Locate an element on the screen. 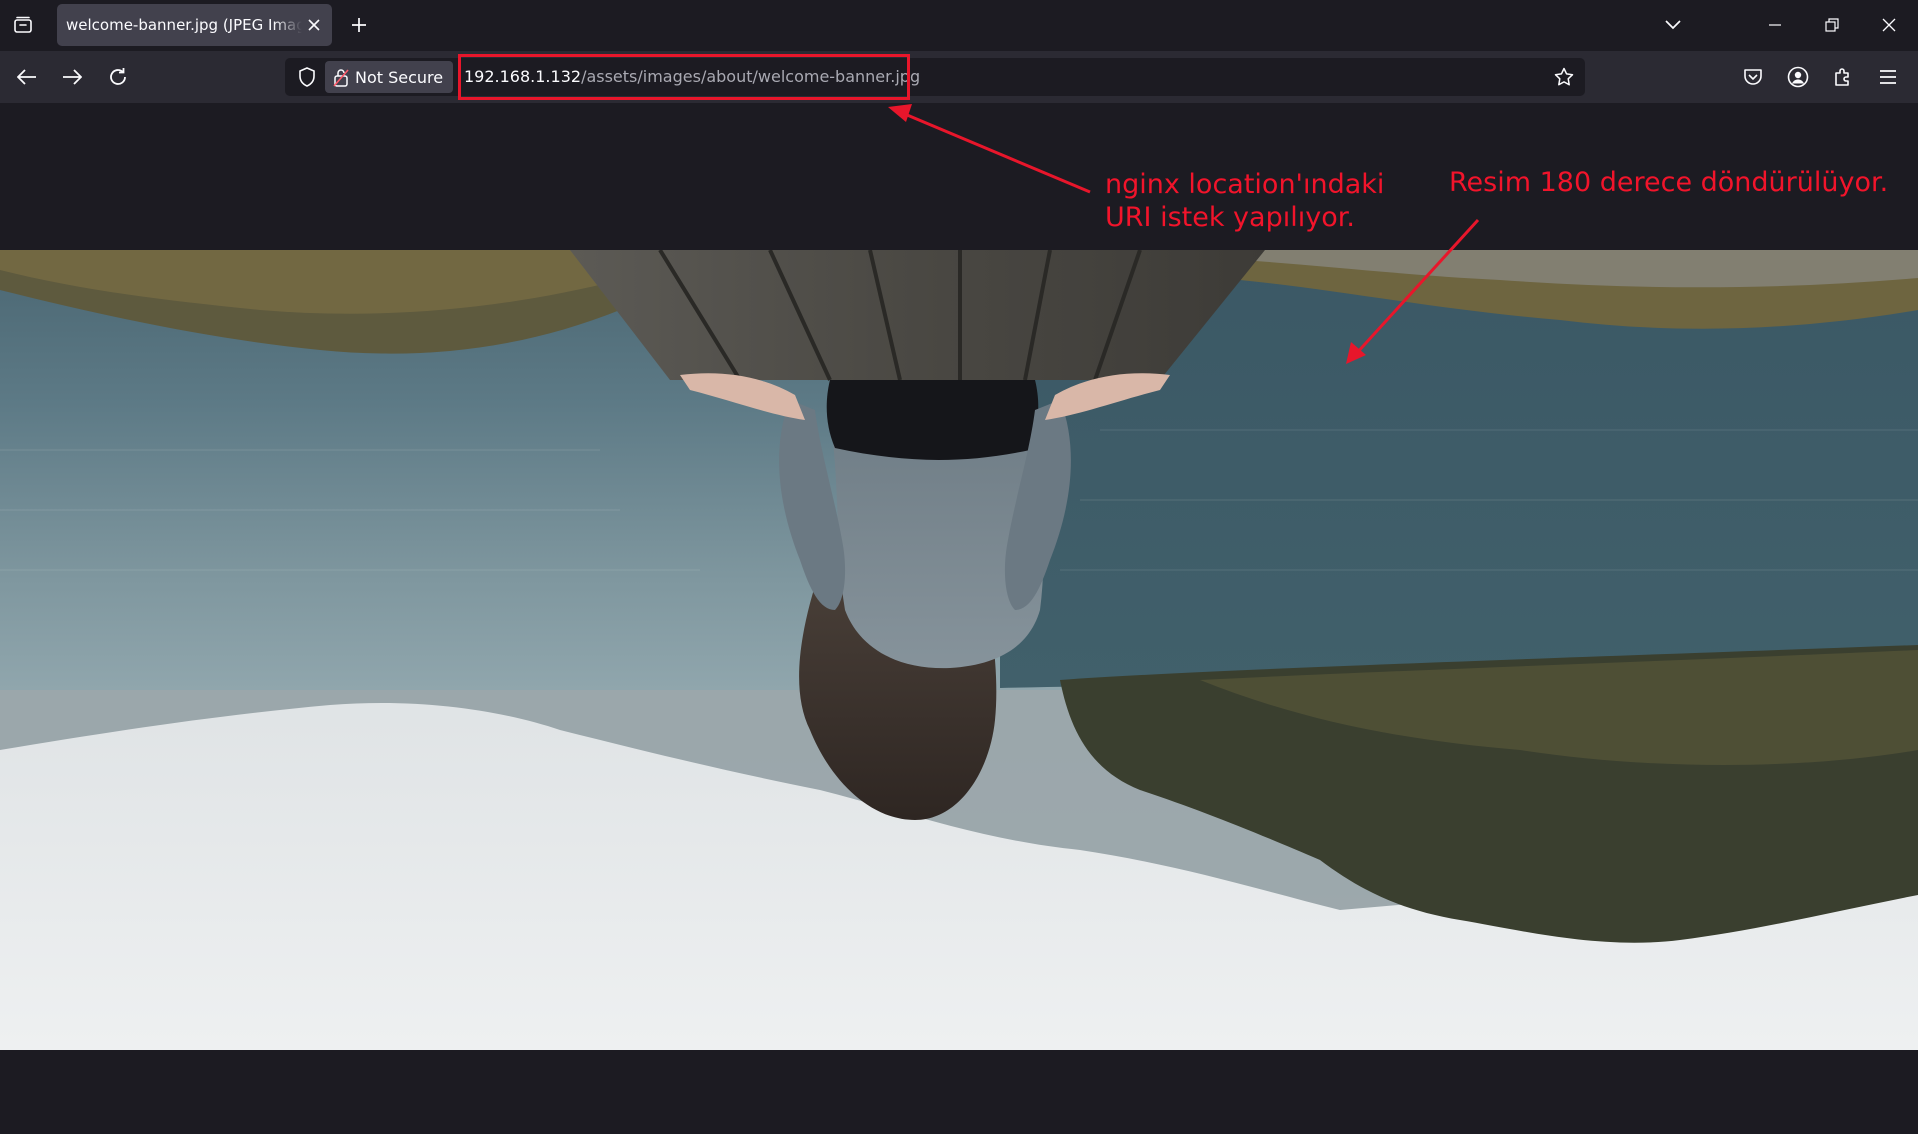 The height and width of the screenshot is (1134, 1918). menu-icon is located at coordinates (1888, 77).